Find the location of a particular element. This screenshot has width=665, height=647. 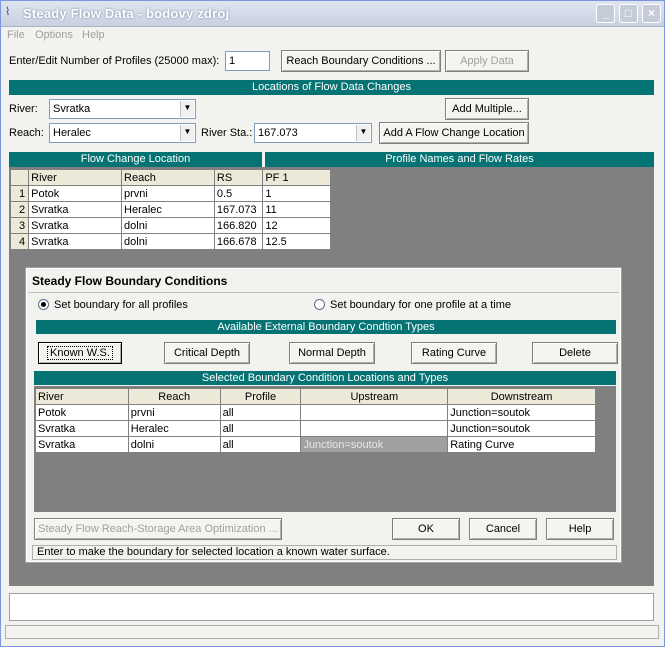

status-bar is located at coordinates (332, 632).